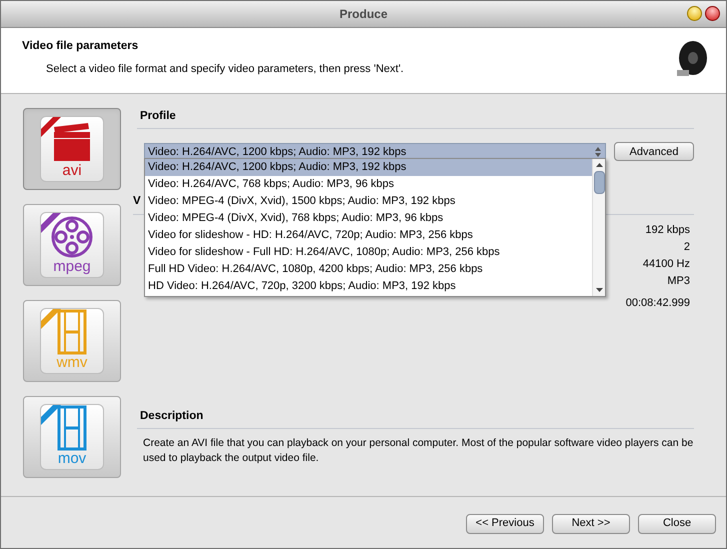 This screenshot has width=727, height=549. I want to click on parameter-value: MP3, so click(678, 280).